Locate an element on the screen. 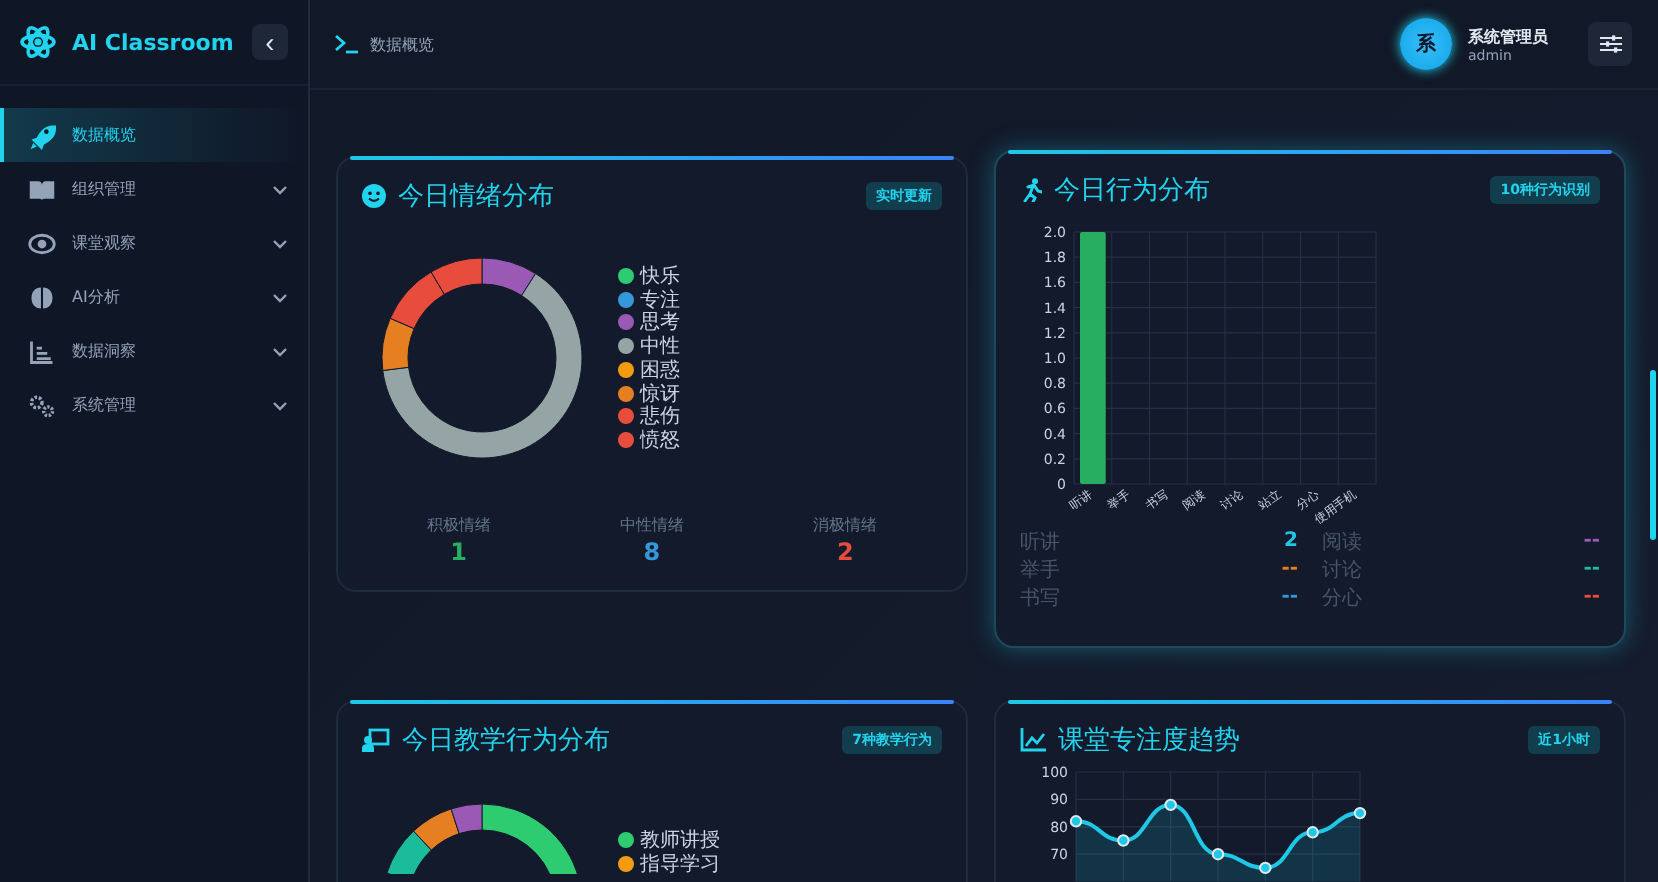  stat-label: 举手 is located at coordinates (1040, 570).